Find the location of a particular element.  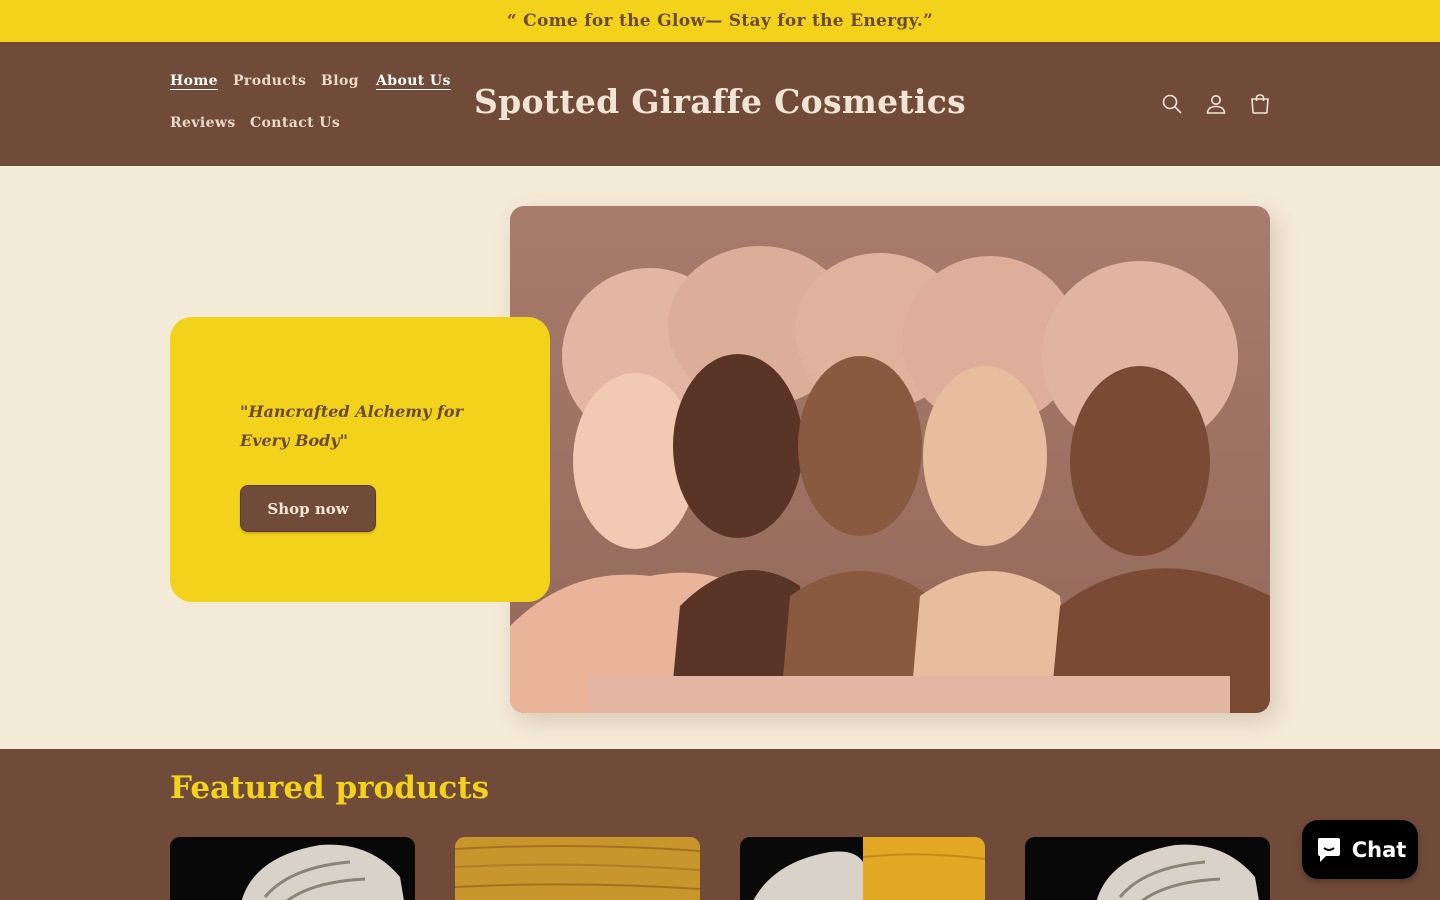

account-icon is located at coordinates (1216, 104).